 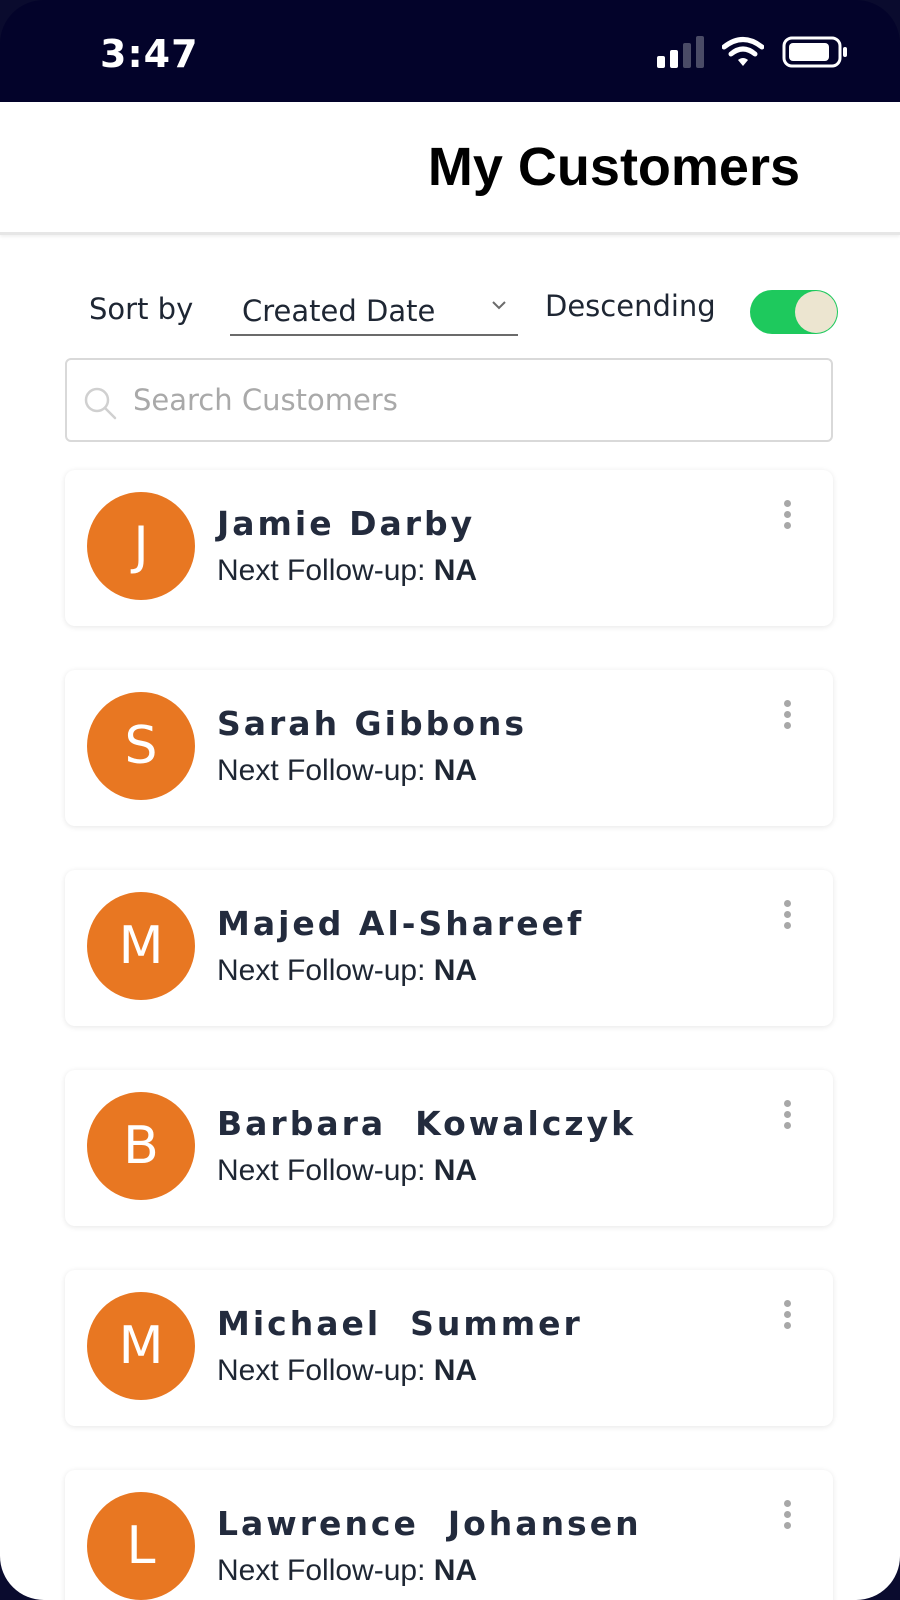 I want to click on sort-order-label: Descending, so click(x=630, y=306).